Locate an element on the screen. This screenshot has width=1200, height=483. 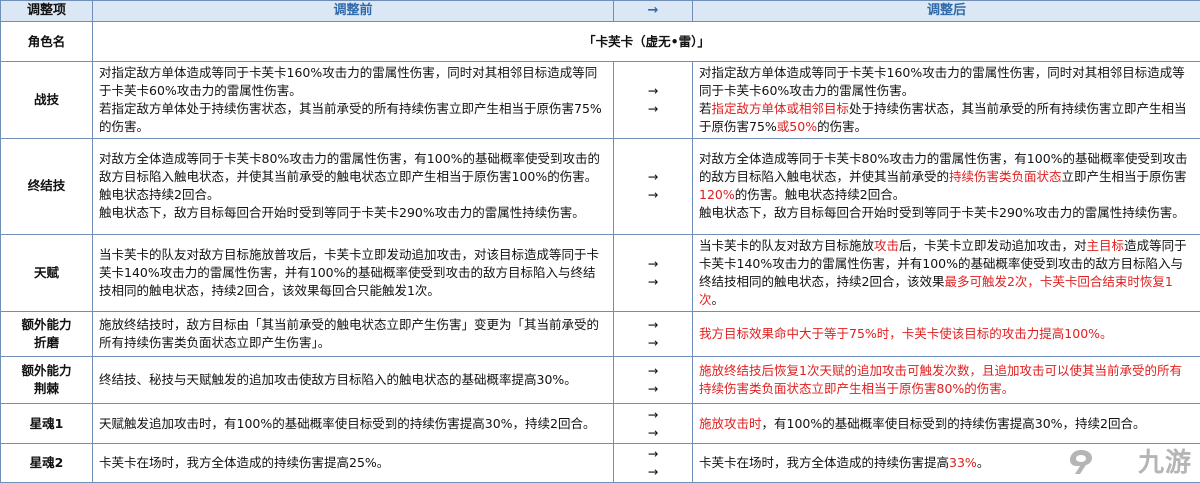
before-text: 卡芙卡在场时，我方全体造成的持续伤害提高25%。 is located at coordinates (353, 463).